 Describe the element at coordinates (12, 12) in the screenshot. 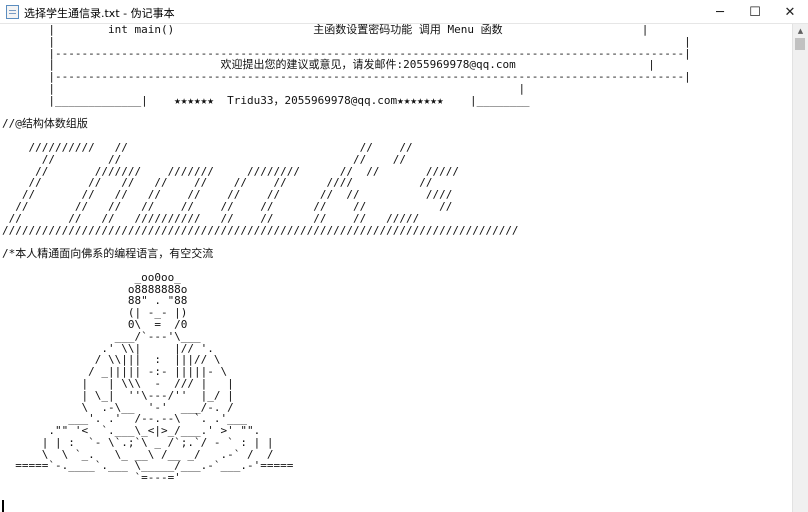

I see `notepad-icon` at that location.